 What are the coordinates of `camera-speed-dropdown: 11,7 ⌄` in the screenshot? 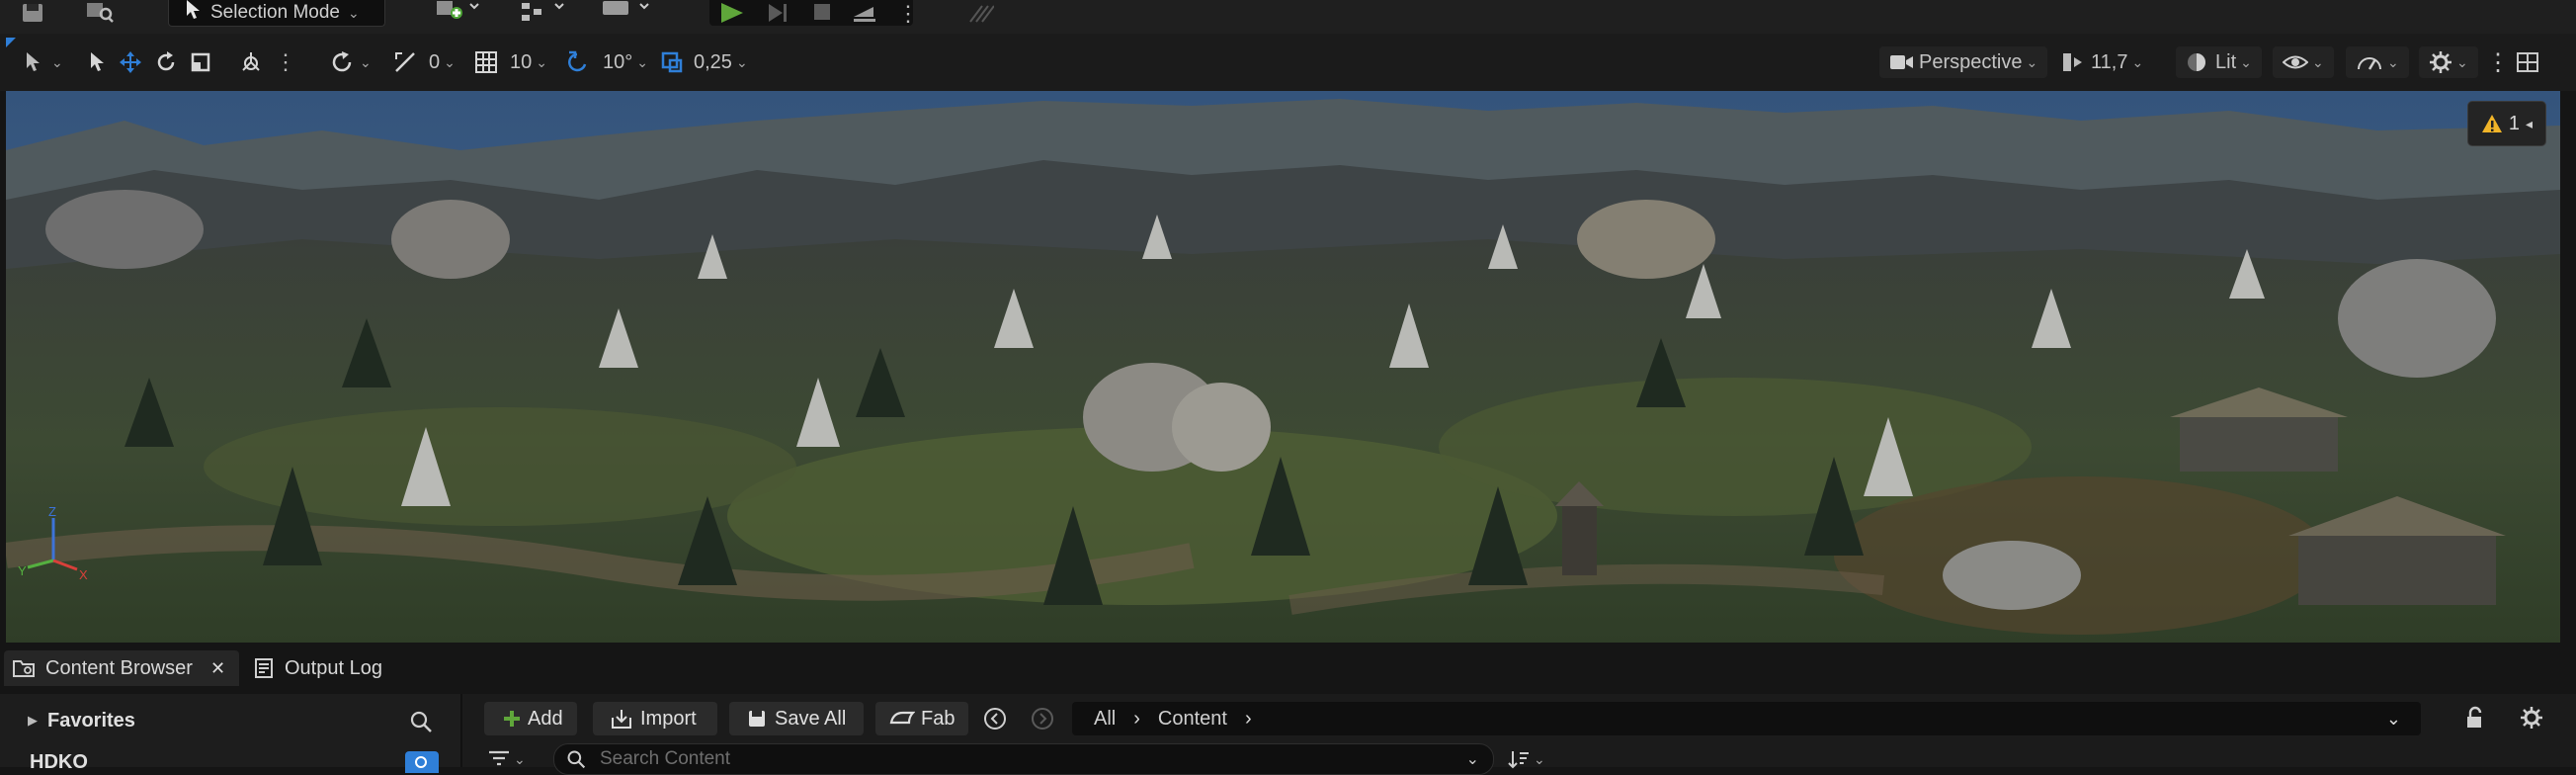 It's located at (2102, 62).